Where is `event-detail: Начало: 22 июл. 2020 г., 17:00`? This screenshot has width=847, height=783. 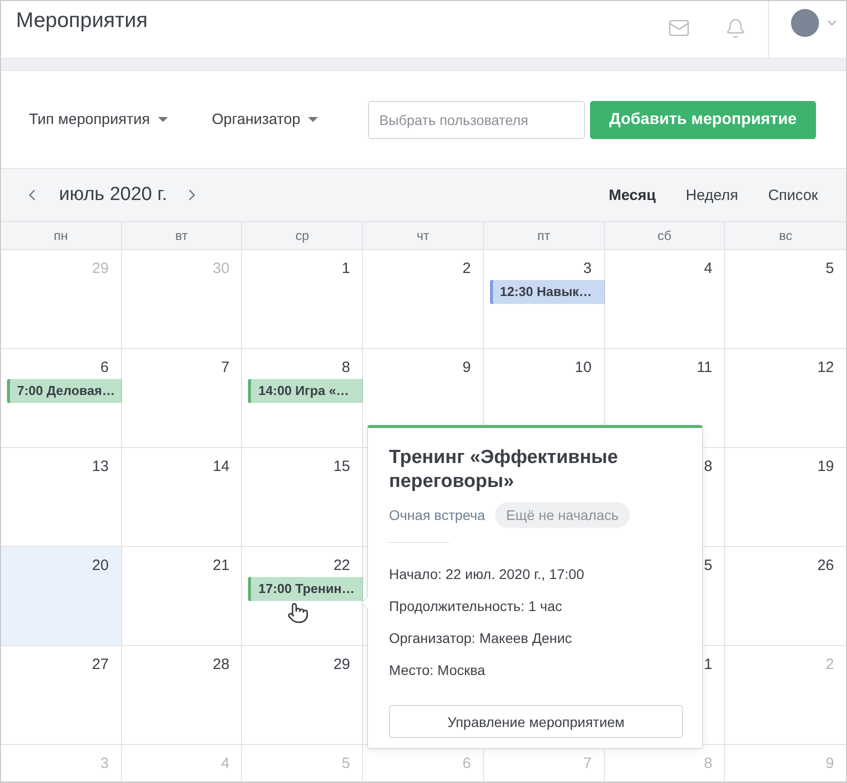
event-detail: Начало: 22 июл. 2020 г., 17:00 is located at coordinates (487, 574).